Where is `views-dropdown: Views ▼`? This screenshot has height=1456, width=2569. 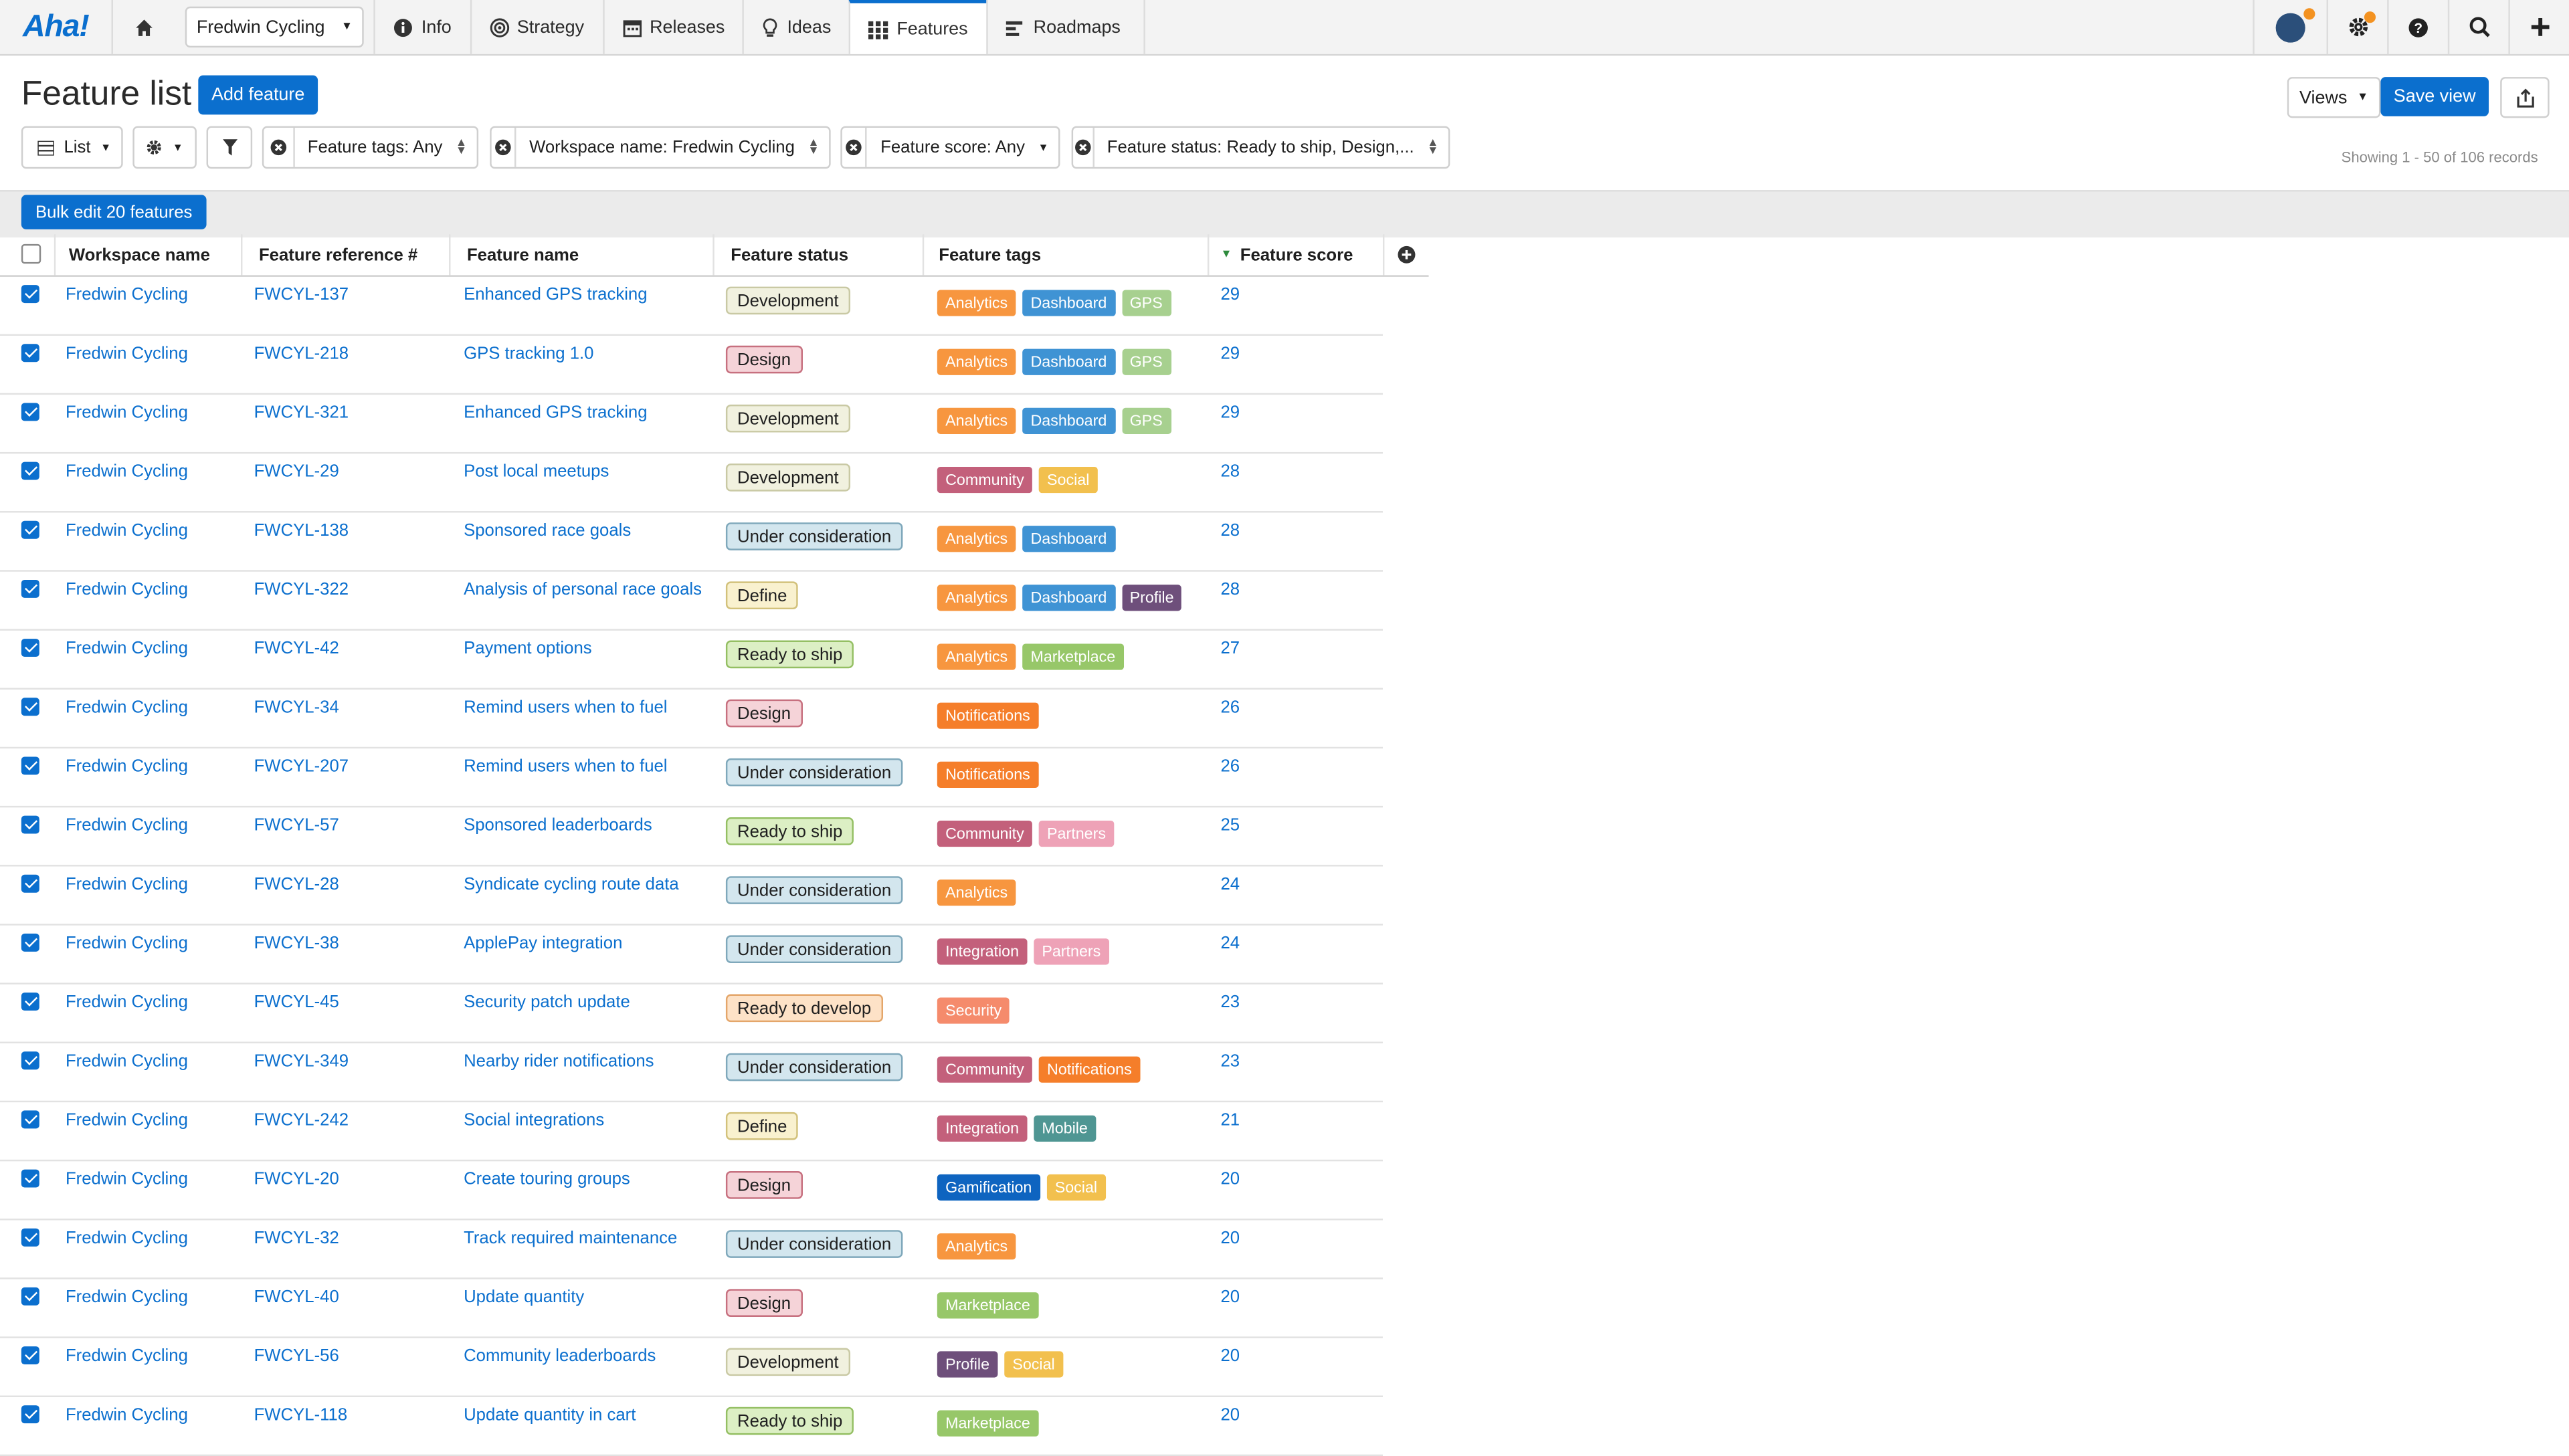
views-dropdown: Views ▼ is located at coordinates (2334, 97).